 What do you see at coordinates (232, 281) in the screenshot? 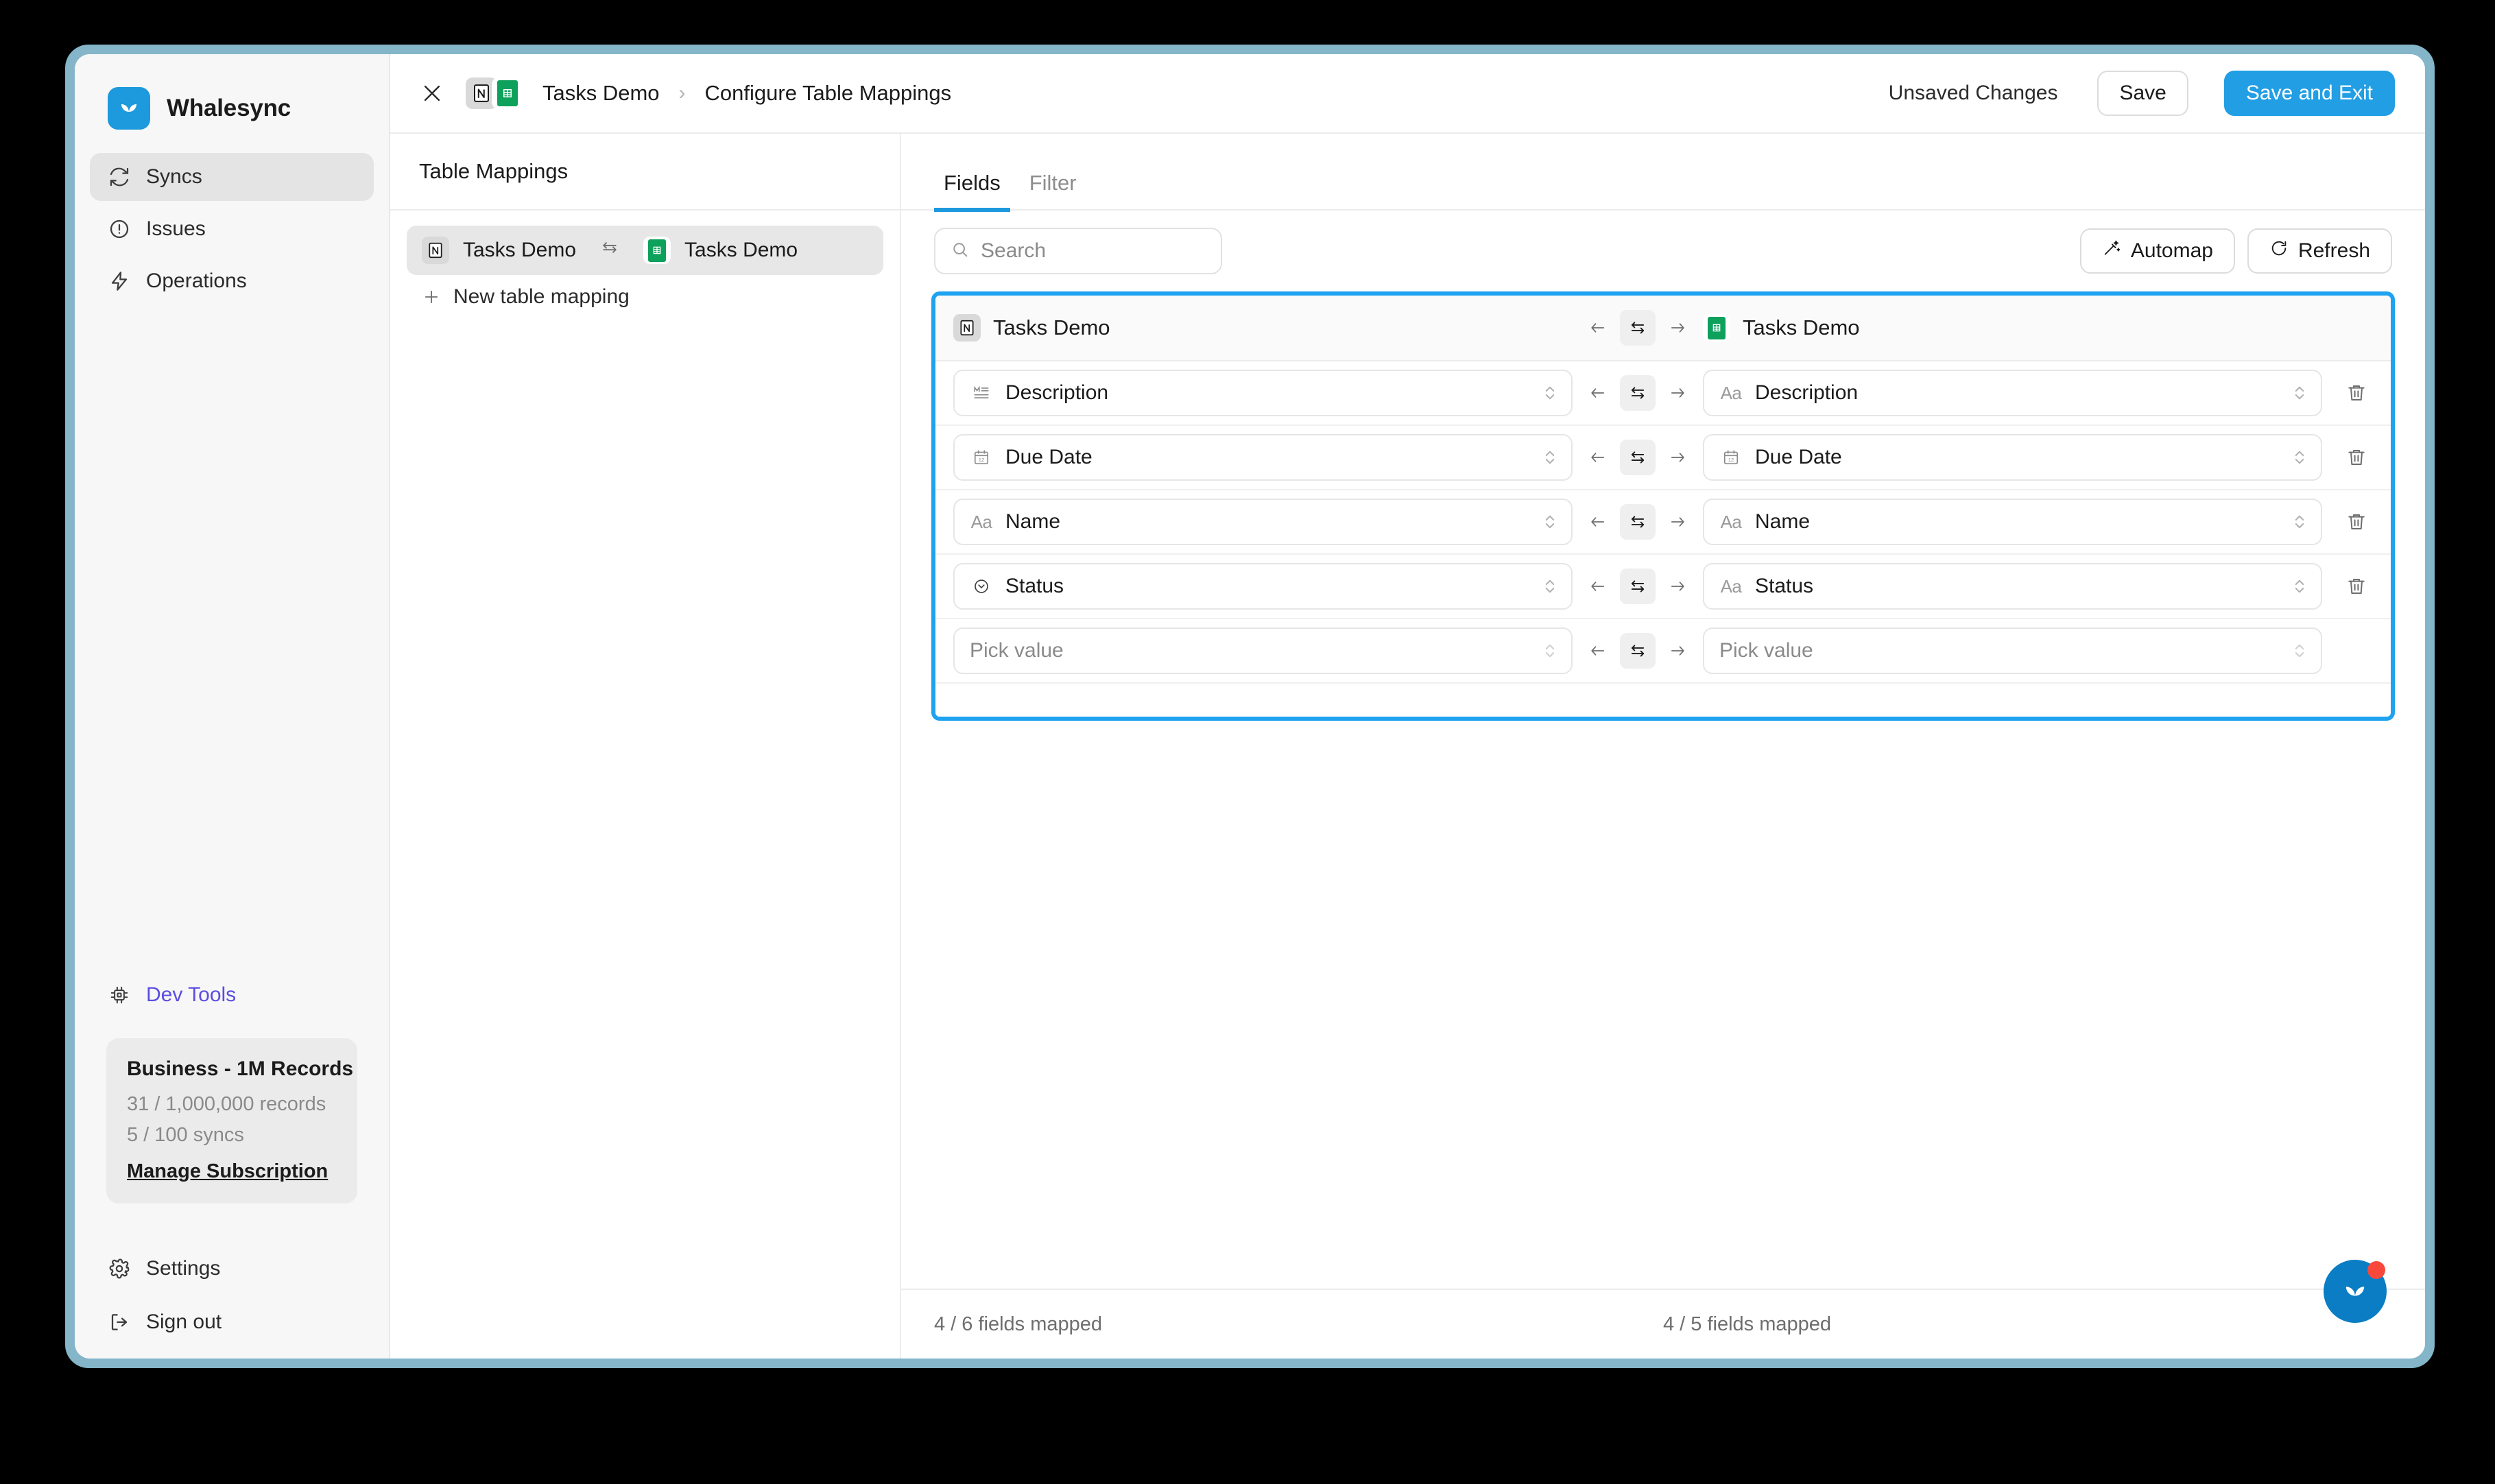
I see `sidebar-item-operations: Operations` at bounding box center [232, 281].